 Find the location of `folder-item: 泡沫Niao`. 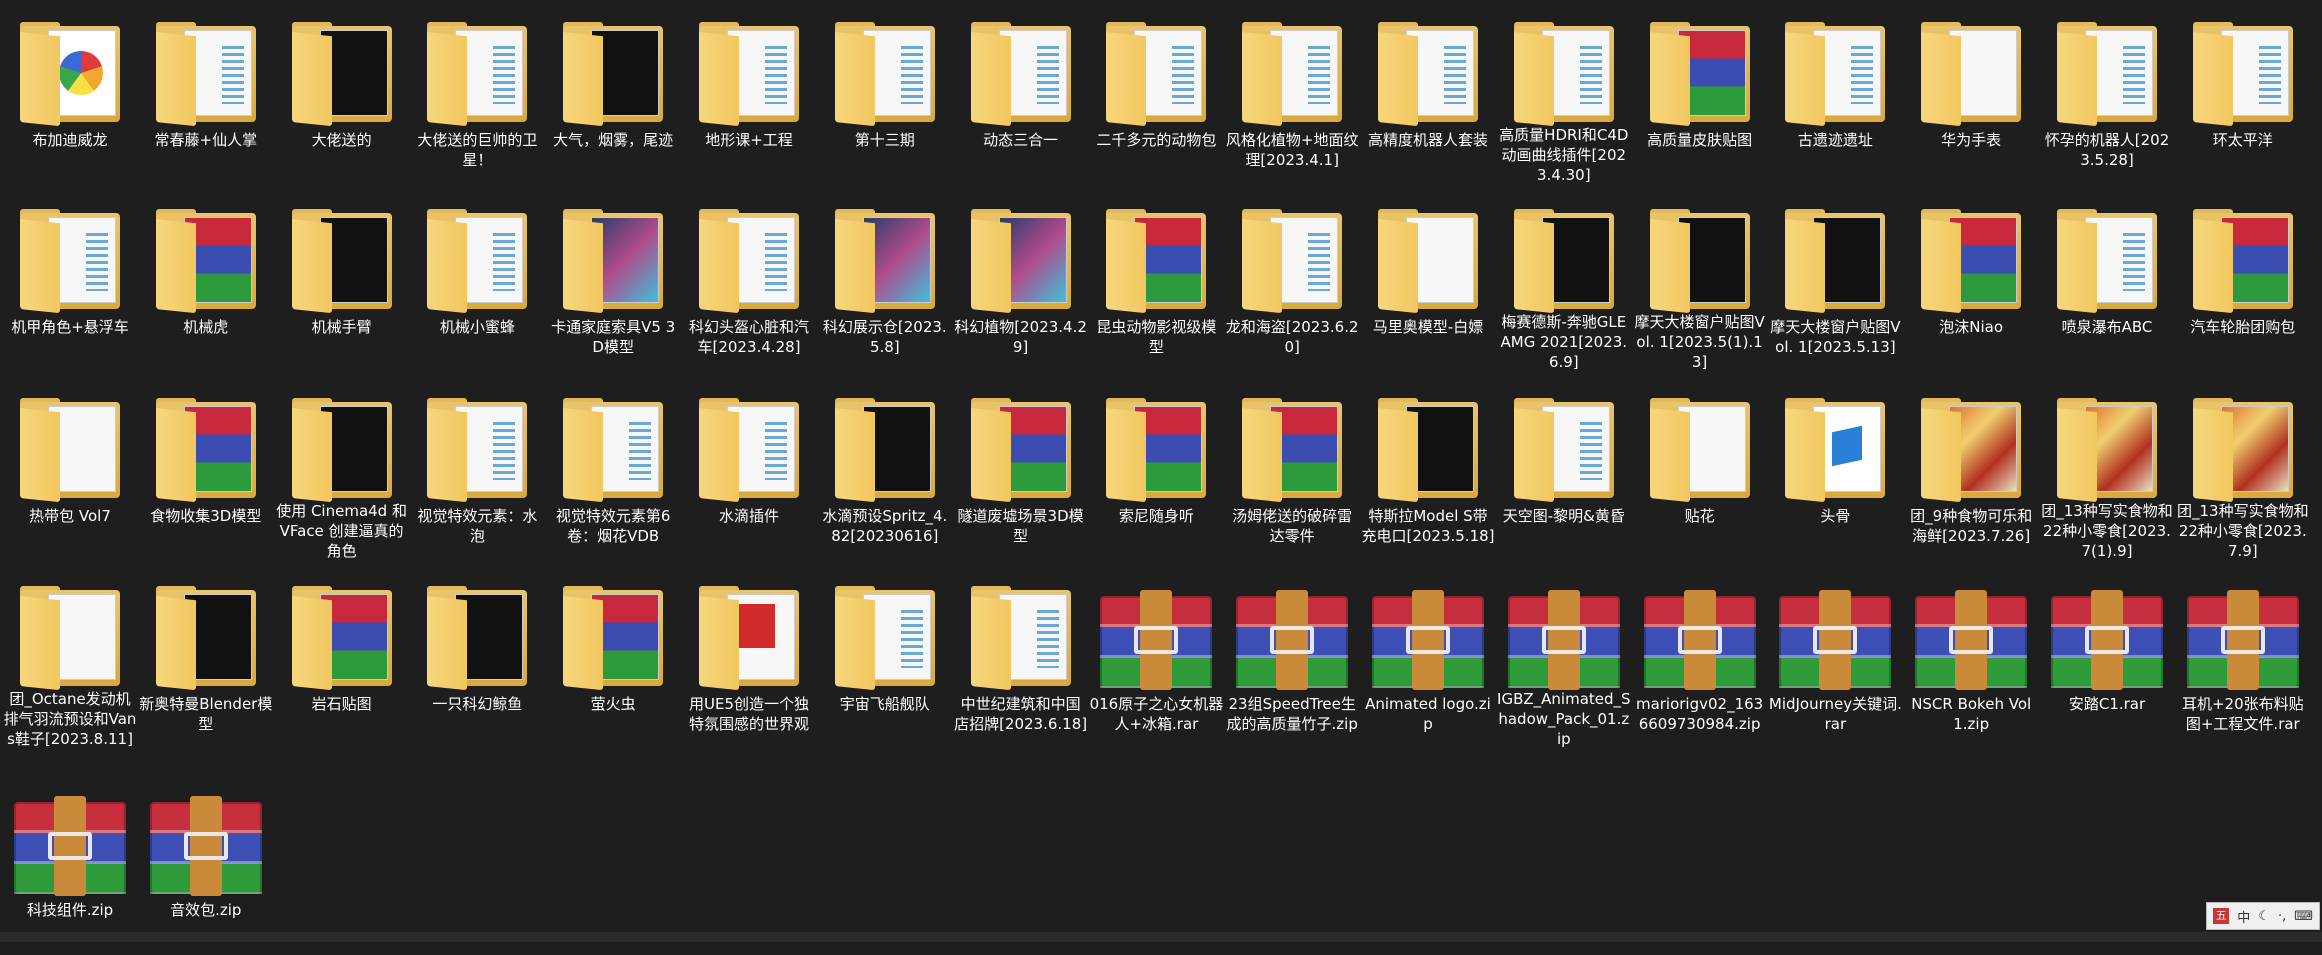

folder-item: 泡沫Niao is located at coordinates (1971, 279).